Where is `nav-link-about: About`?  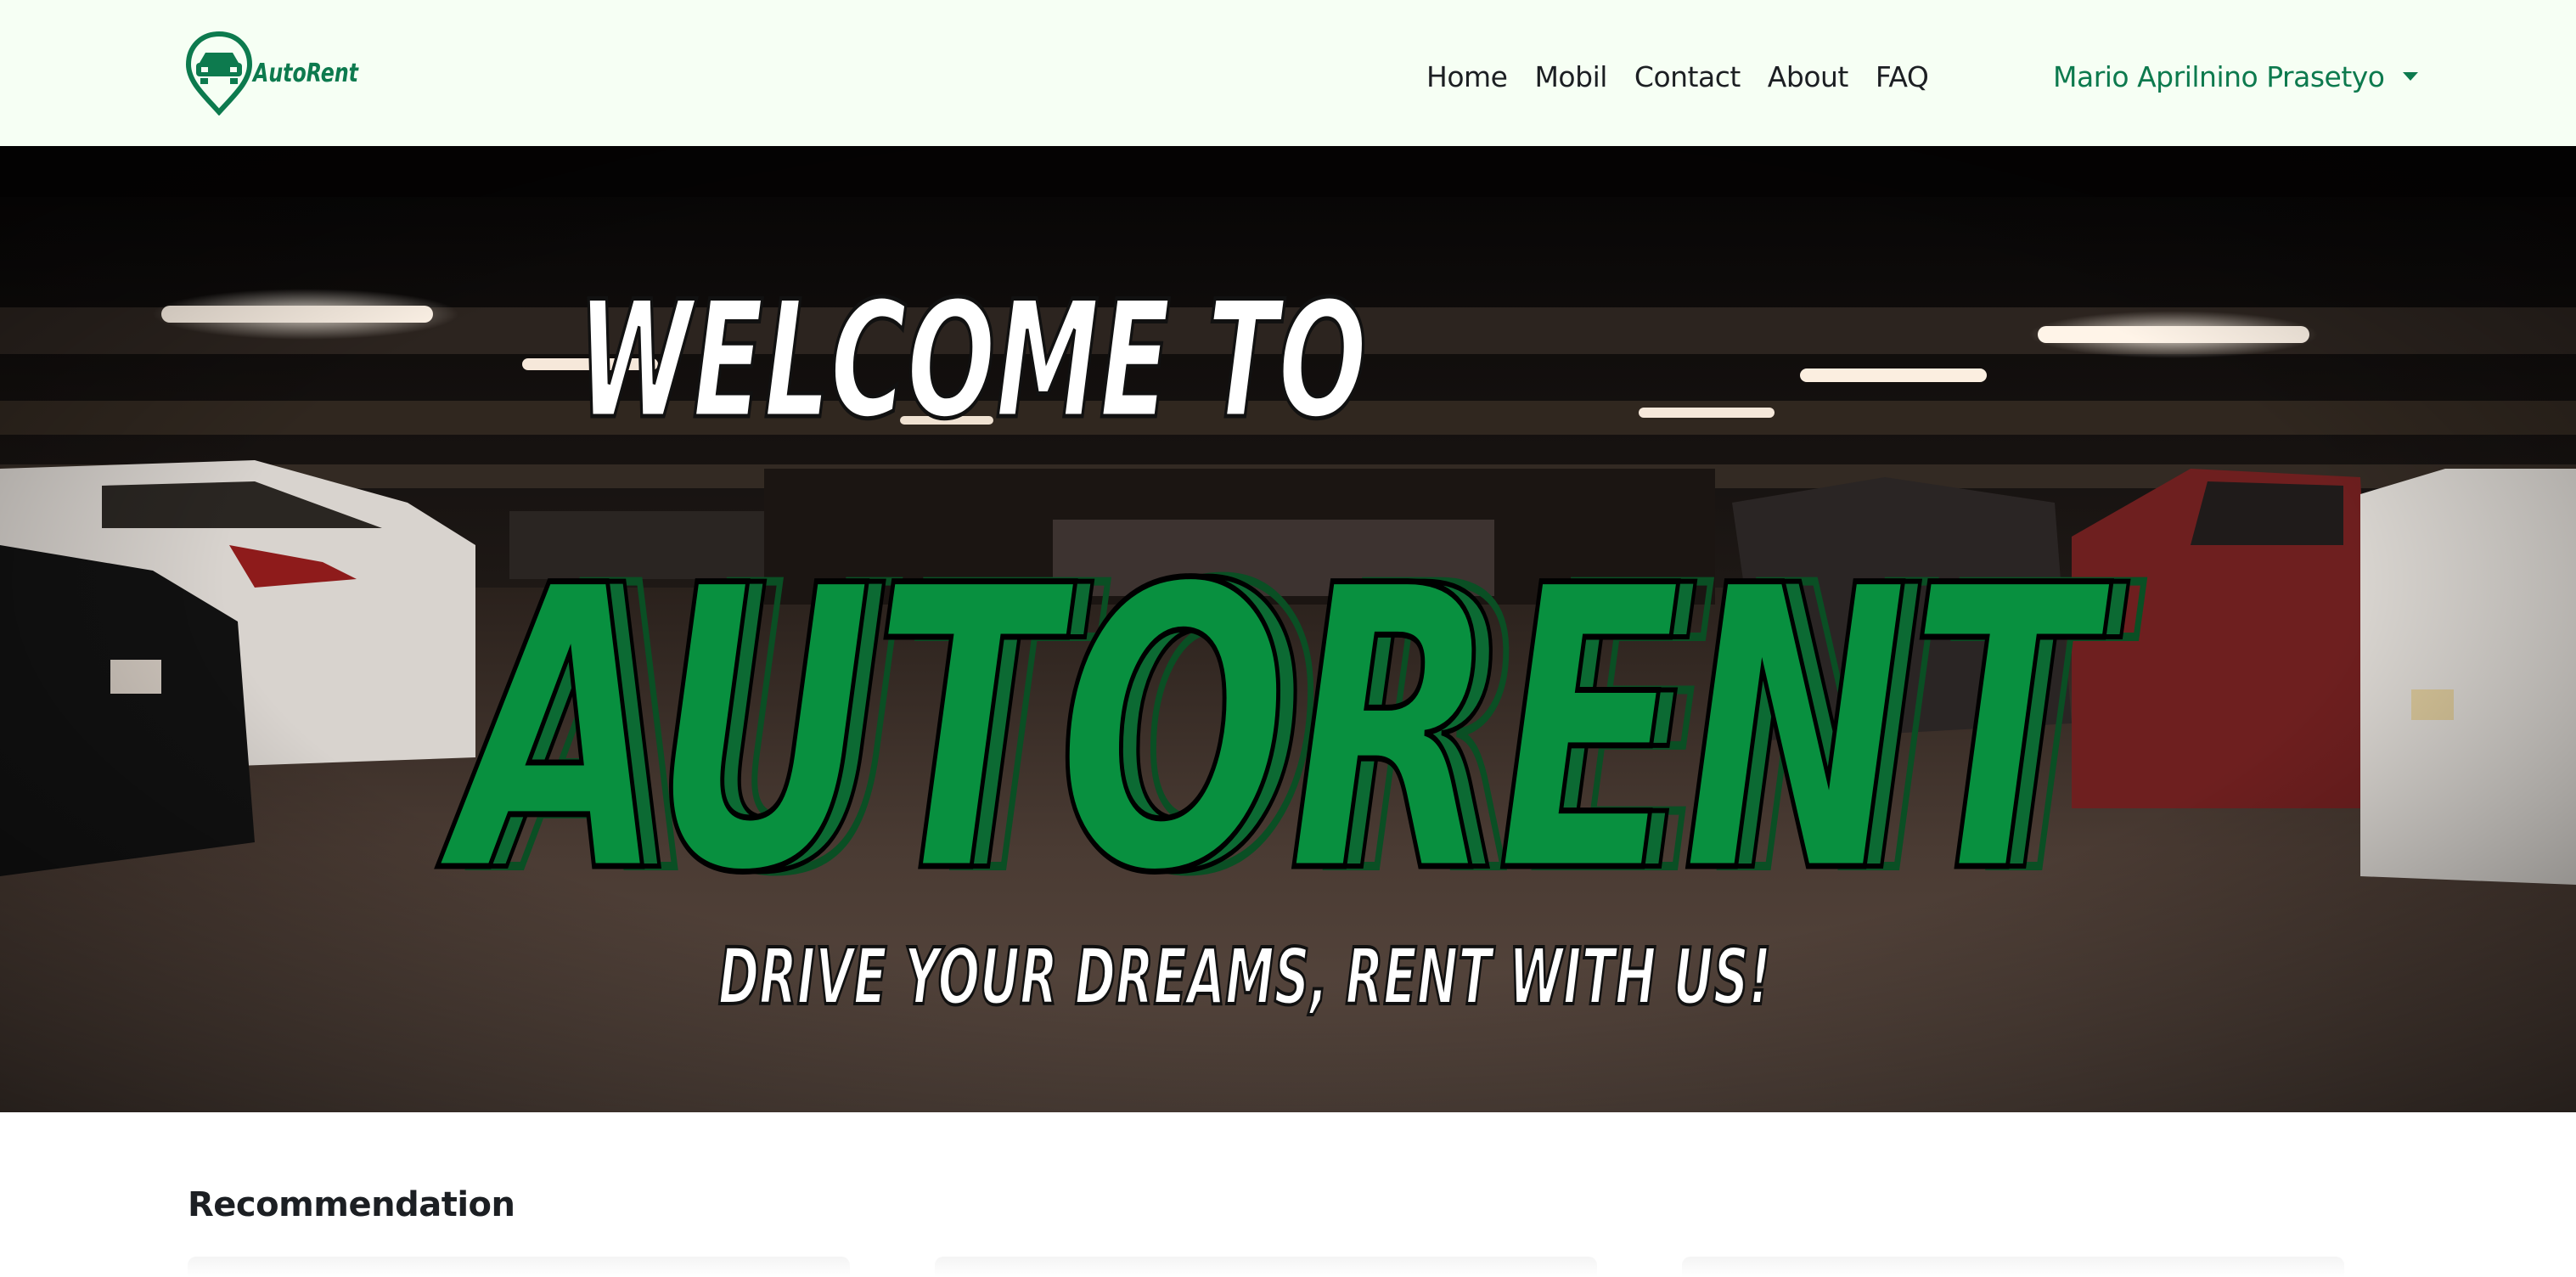 nav-link-about: About is located at coordinates (1808, 76).